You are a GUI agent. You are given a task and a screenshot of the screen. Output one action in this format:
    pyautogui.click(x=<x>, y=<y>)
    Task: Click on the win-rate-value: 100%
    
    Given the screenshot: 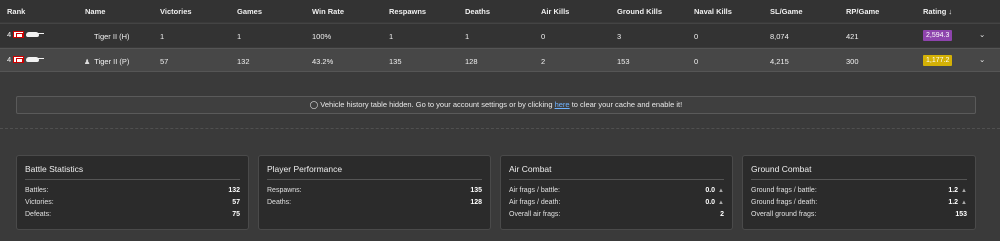 What is the action you would take?
    pyautogui.click(x=322, y=36)
    